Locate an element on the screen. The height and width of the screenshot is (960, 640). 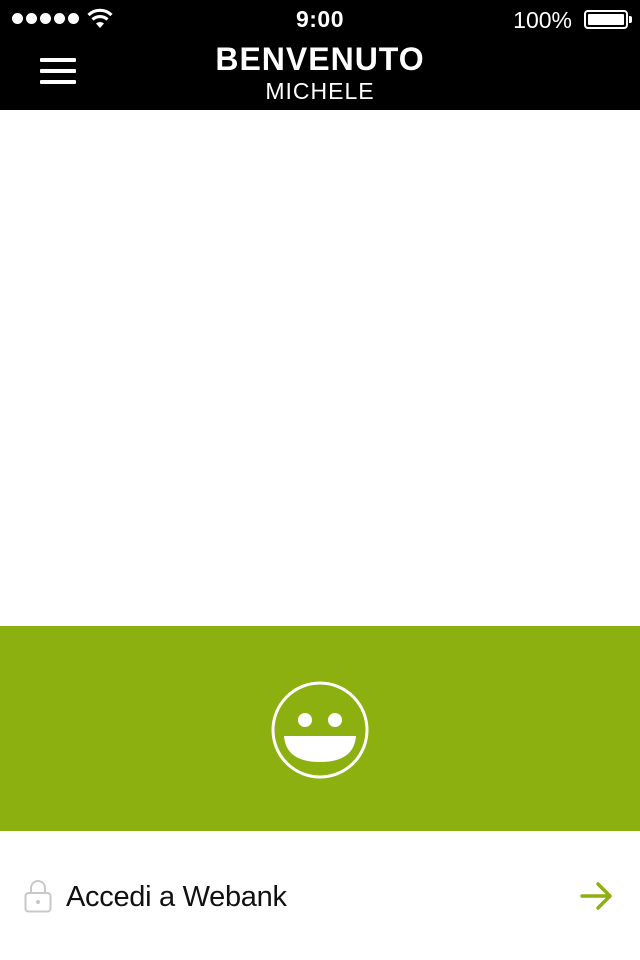
smiley-face-icon is located at coordinates (320, 730).